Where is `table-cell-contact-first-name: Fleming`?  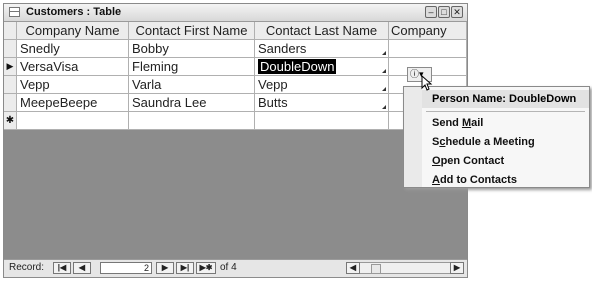 table-cell-contact-first-name: Fleming is located at coordinates (192, 67).